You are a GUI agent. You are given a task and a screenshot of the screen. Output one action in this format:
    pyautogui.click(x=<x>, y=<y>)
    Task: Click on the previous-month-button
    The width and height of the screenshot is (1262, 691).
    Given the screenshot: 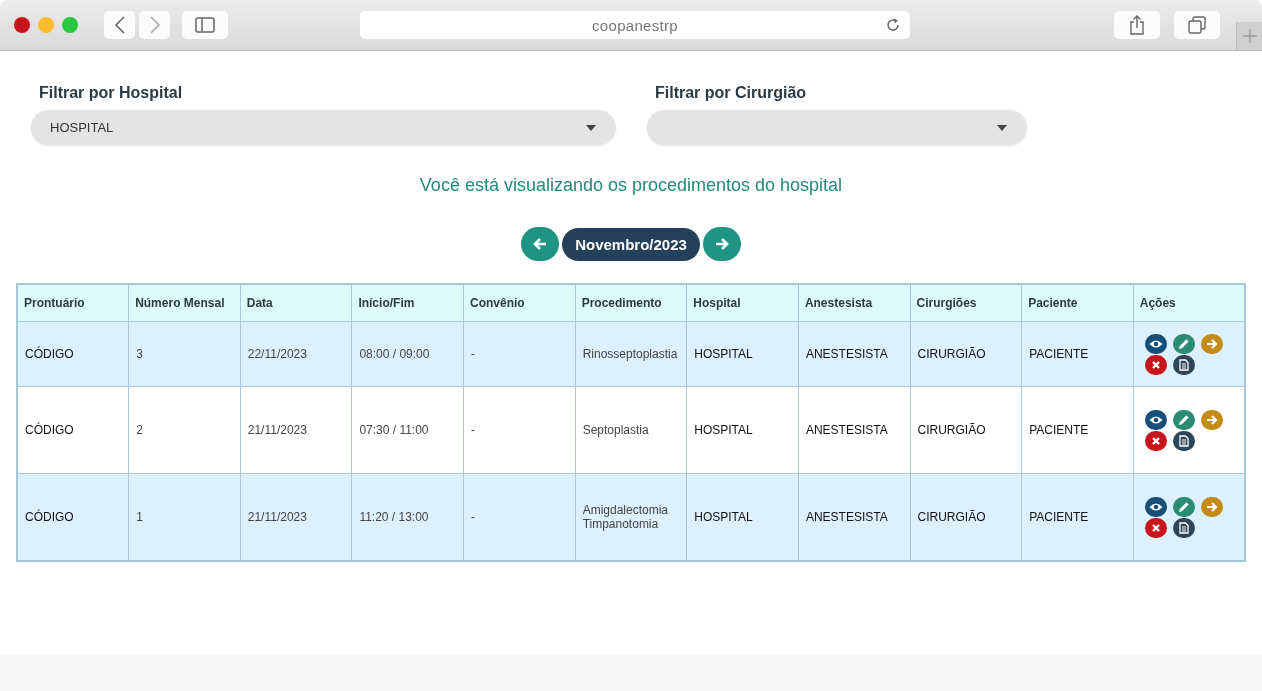 What is the action you would take?
    pyautogui.click(x=540, y=244)
    